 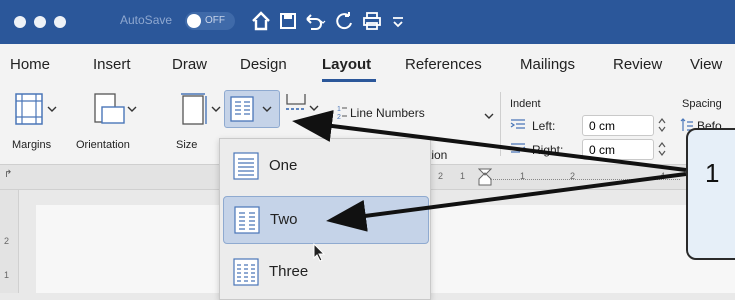 I want to click on arrow-to-two-option, so click(x=506, y=202).